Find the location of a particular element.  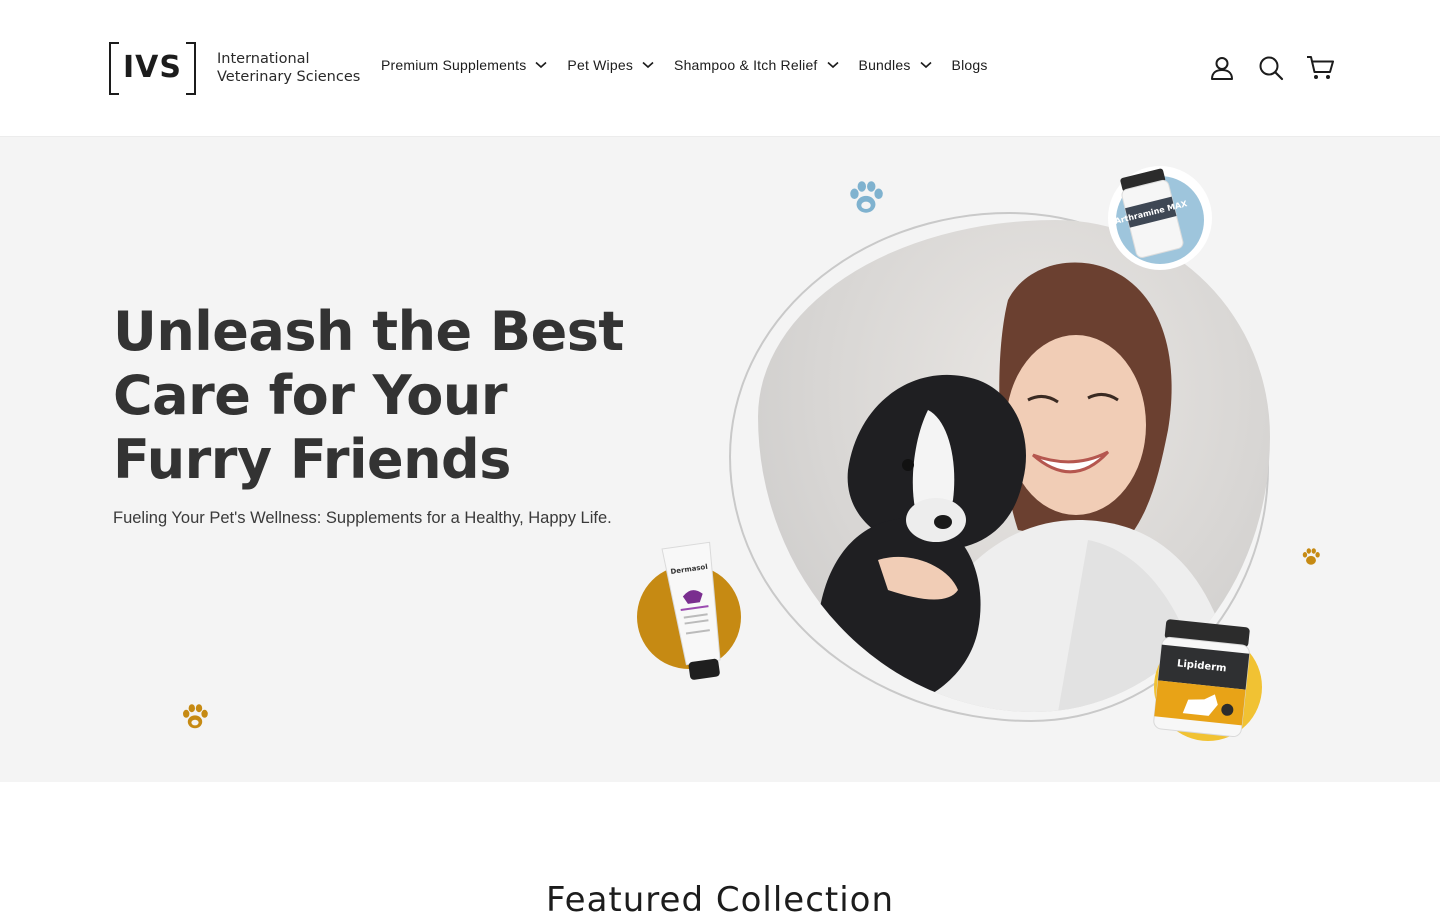

product-dermasol: Dermasol is located at coordinates (691, 611).